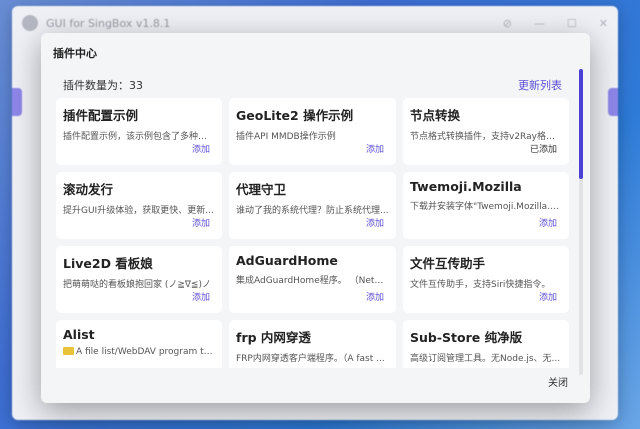 This screenshot has height=429, width=640. I want to click on plugin-card: GeoLite2 操作示例插件API MMDB操作示例添加, so click(312, 131).